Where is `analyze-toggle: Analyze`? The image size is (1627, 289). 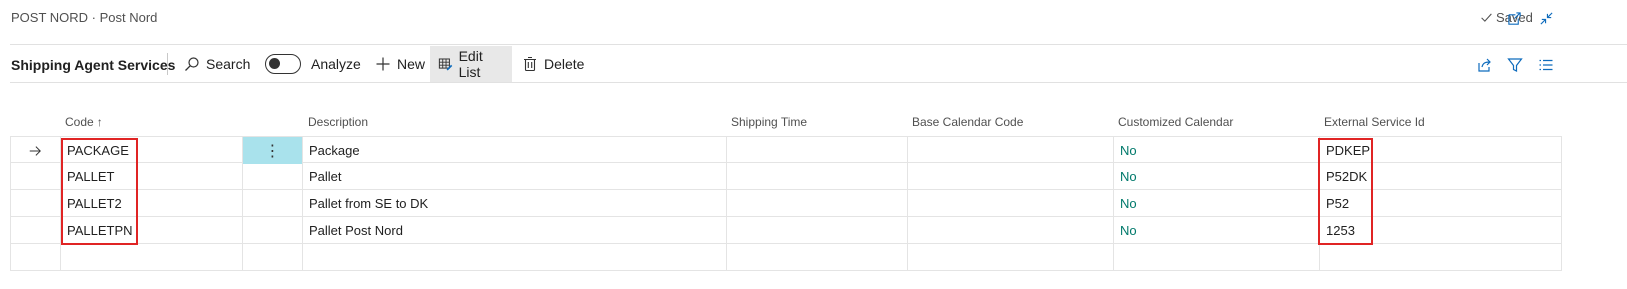 analyze-toggle: Analyze is located at coordinates (313, 64).